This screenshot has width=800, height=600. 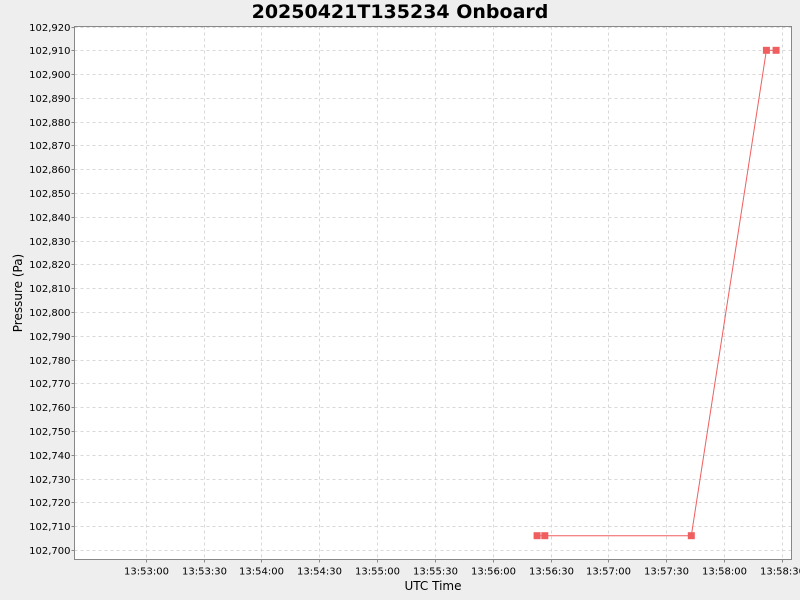 I want to click on x-axis-label: UTC Time, so click(x=433, y=586).